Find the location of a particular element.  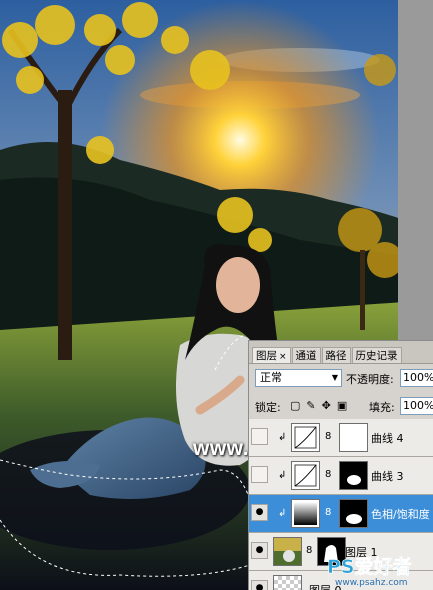

layer-row-curves-4: ↲ 8 曲线 4 is located at coordinates (341, 438).